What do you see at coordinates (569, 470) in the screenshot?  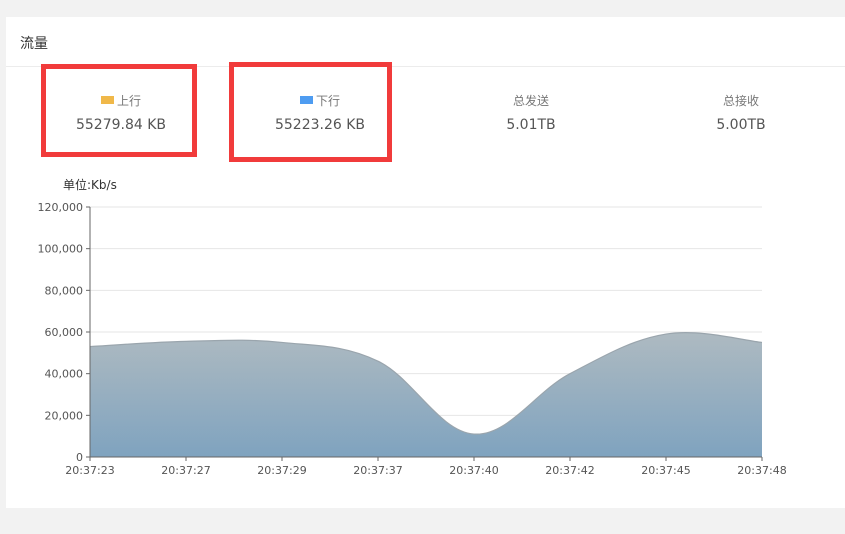 I see `x-tick-label: 20:37:42` at bounding box center [569, 470].